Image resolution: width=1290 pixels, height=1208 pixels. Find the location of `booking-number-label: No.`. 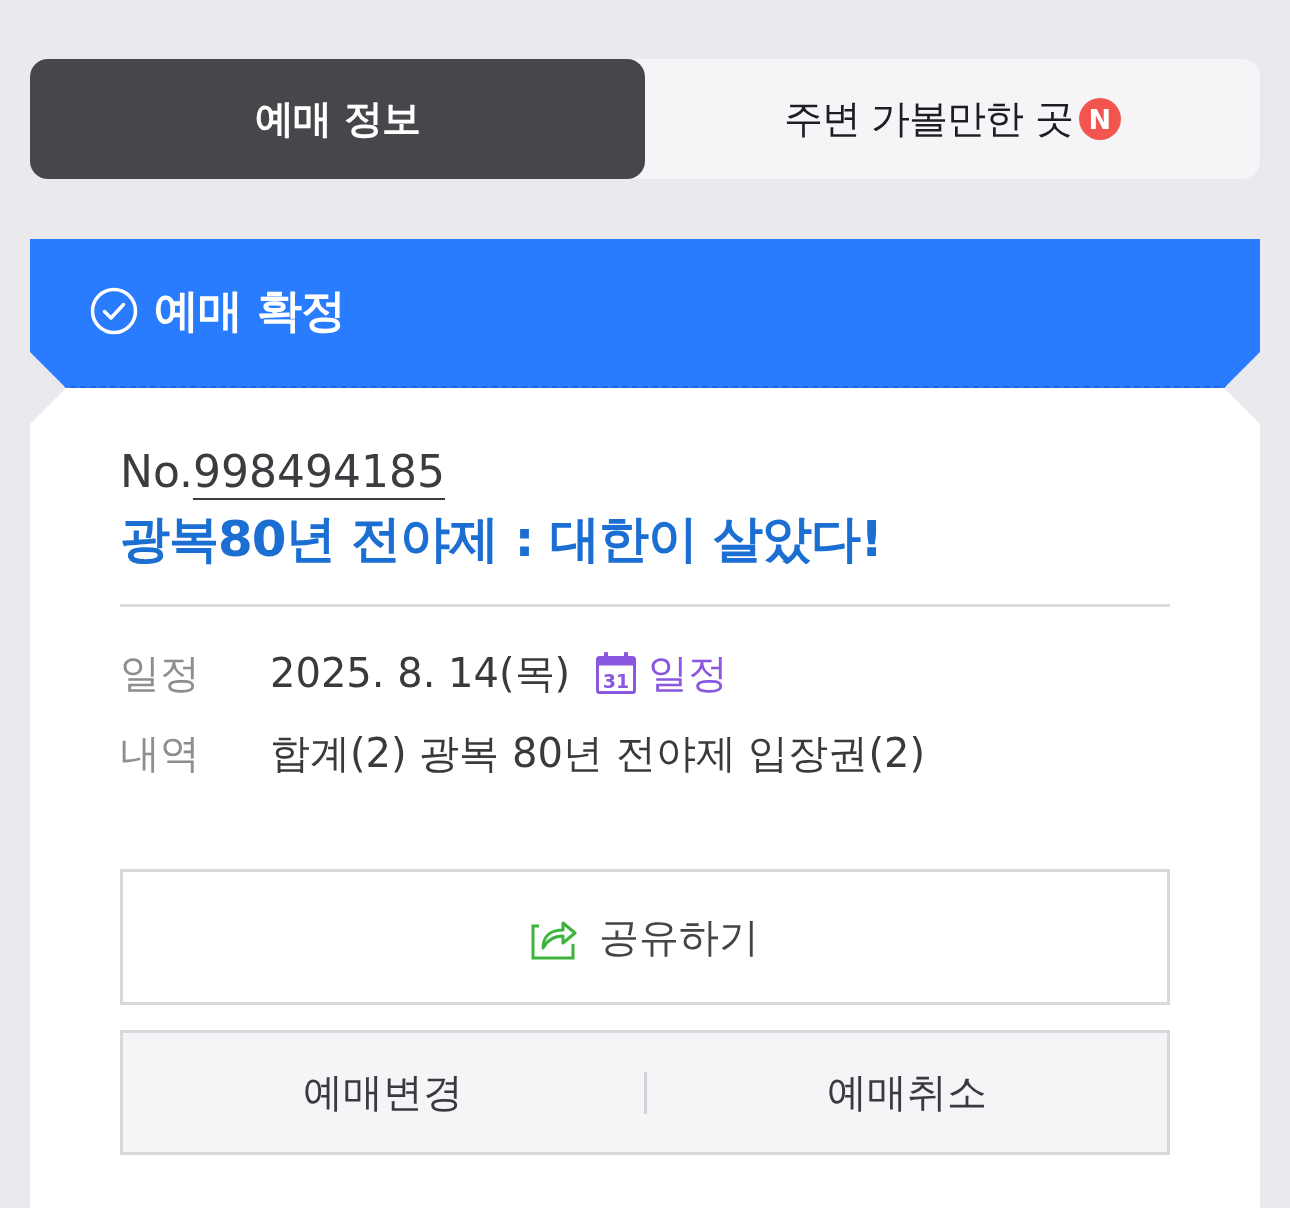

booking-number-label: No. is located at coordinates (157, 472).